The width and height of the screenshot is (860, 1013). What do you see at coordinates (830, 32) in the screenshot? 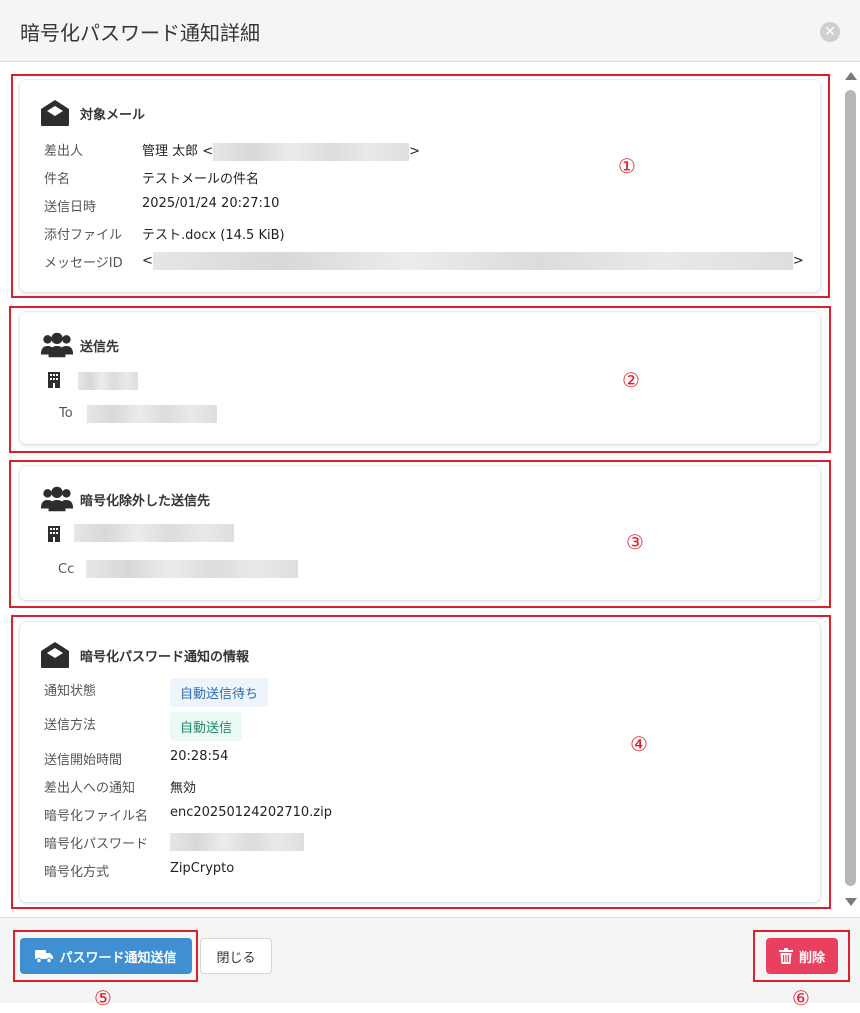
I see `close-icon: ✕` at bounding box center [830, 32].